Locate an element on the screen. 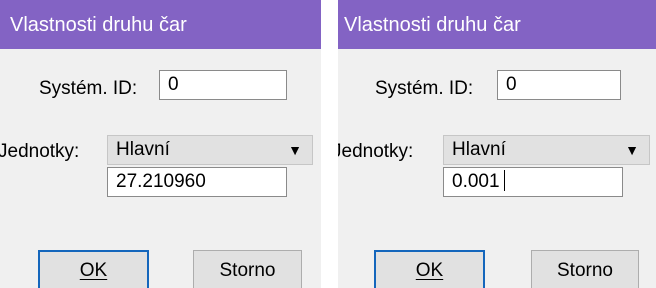 This screenshot has height=288, width=656. text-cursor is located at coordinates (504, 180).